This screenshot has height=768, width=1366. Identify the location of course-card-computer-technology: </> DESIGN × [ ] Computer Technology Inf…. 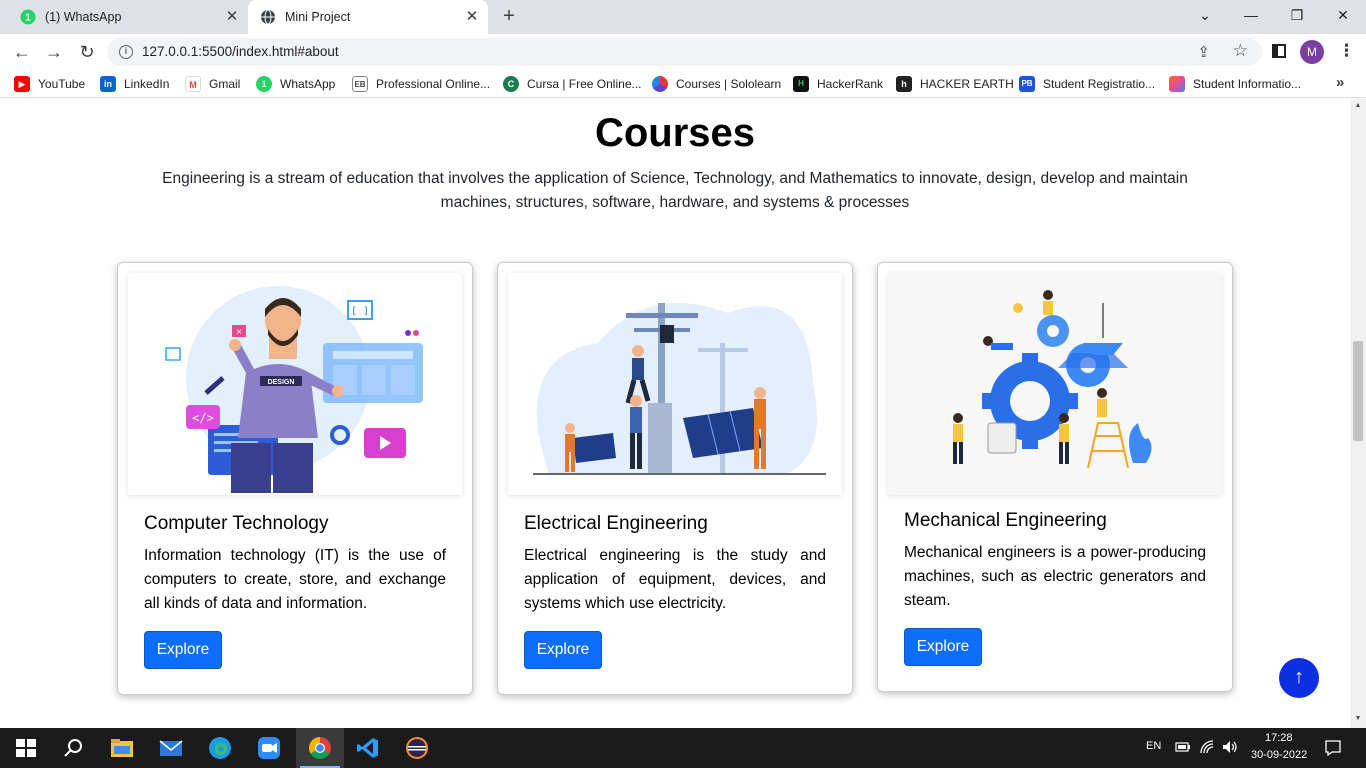
(295, 478).